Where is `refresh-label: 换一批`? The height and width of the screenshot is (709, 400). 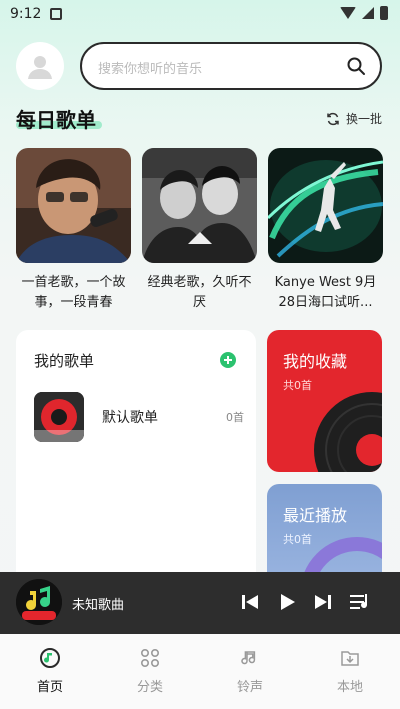 refresh-label: 换一批 is located at coordinates (363, 119).